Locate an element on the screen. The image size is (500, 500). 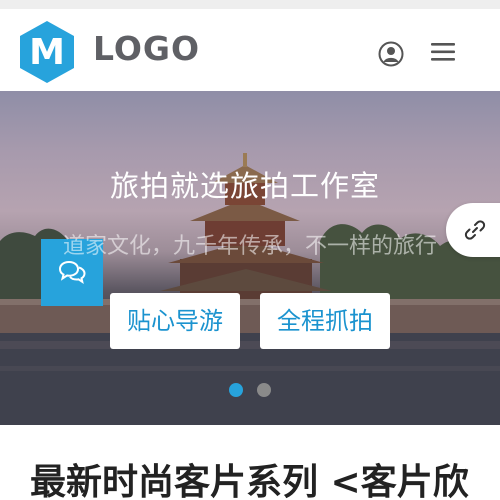
logo-letter: M is located at coordinates (47, 52).